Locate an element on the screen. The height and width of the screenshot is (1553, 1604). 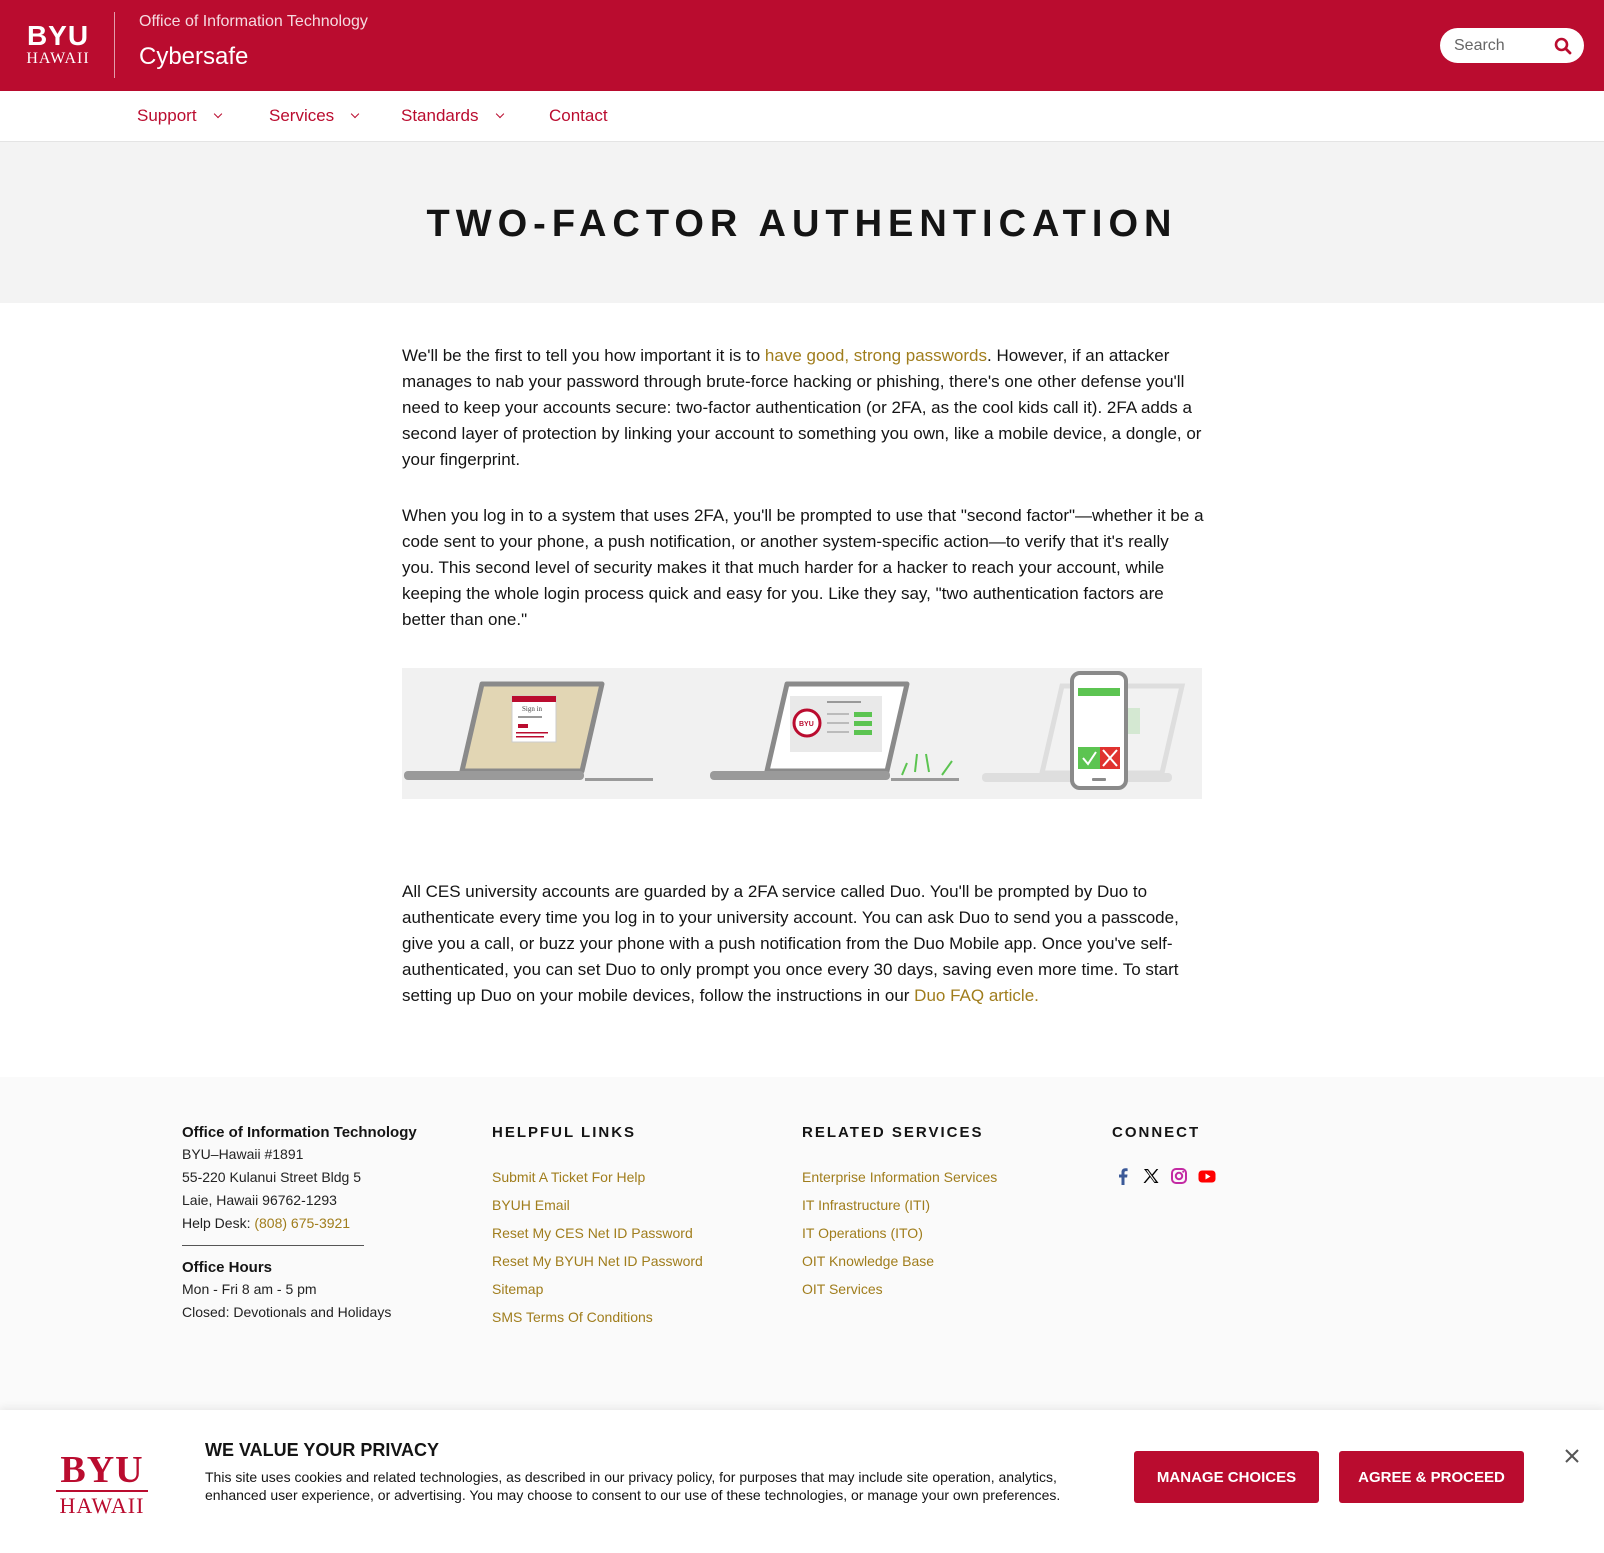
footer-link-sms-terms: SMS Terms Of Conditions is located at coordinates (632, 1317).